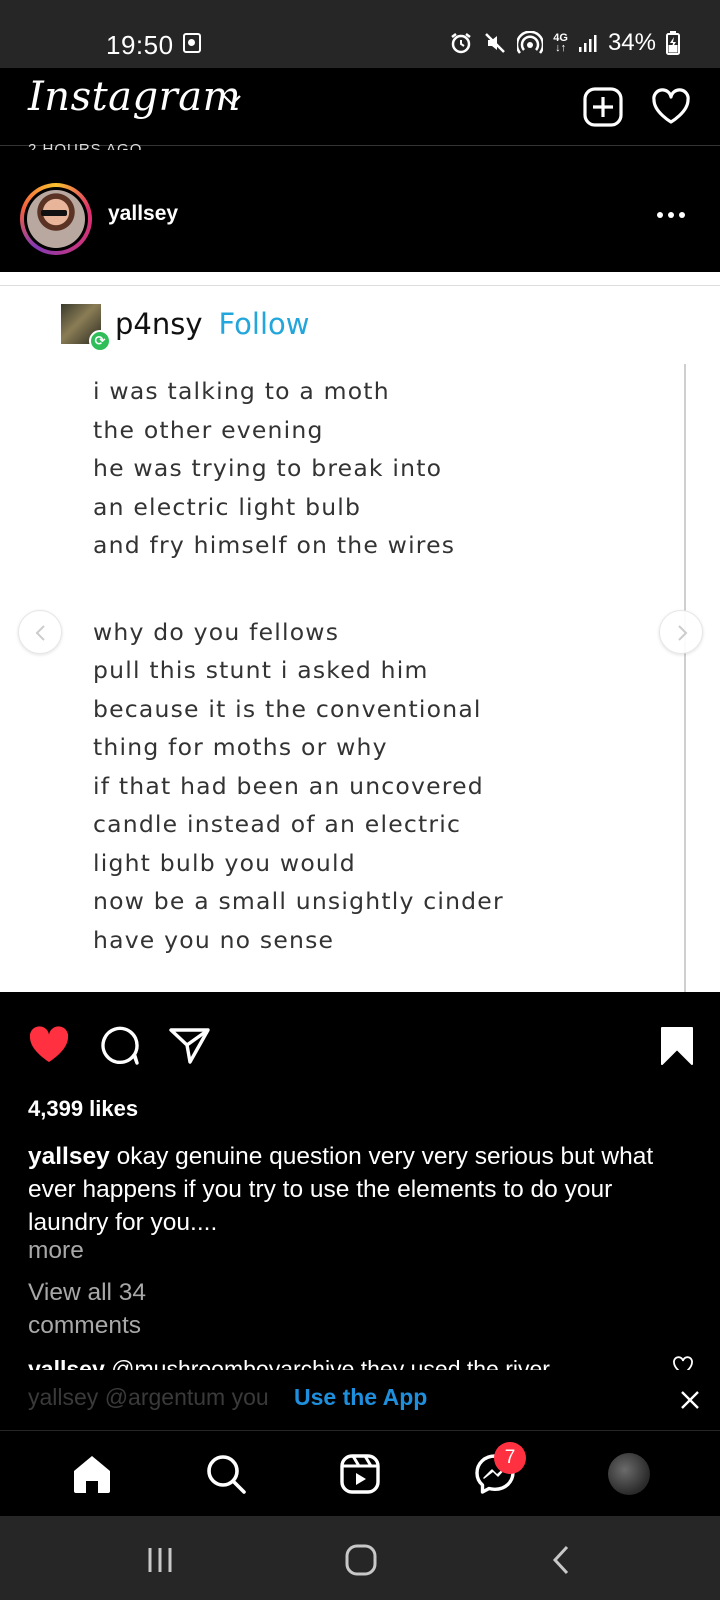 This screenshot has width=720, height=1600. What do you see at coordinates (214, 939) in the screenshot?
I see `poem-line: have you no sense` at bounding box center [214, 939].